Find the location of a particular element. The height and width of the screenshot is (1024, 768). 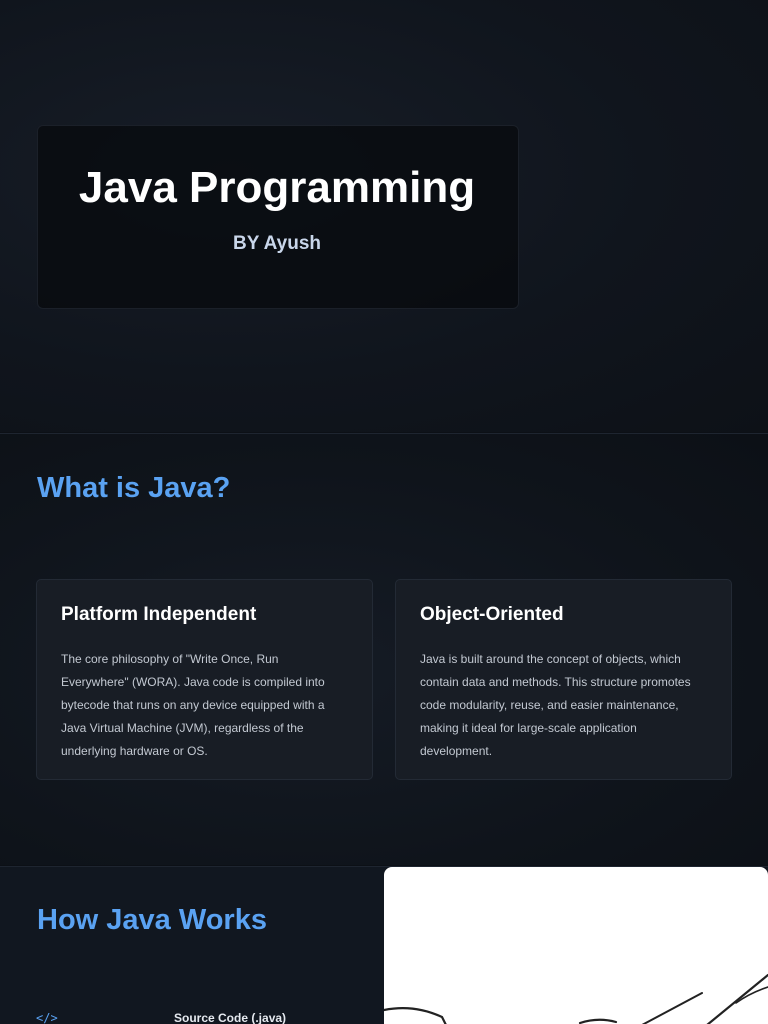

presentation-title: Java Programming is located at coordinates (277, 187).